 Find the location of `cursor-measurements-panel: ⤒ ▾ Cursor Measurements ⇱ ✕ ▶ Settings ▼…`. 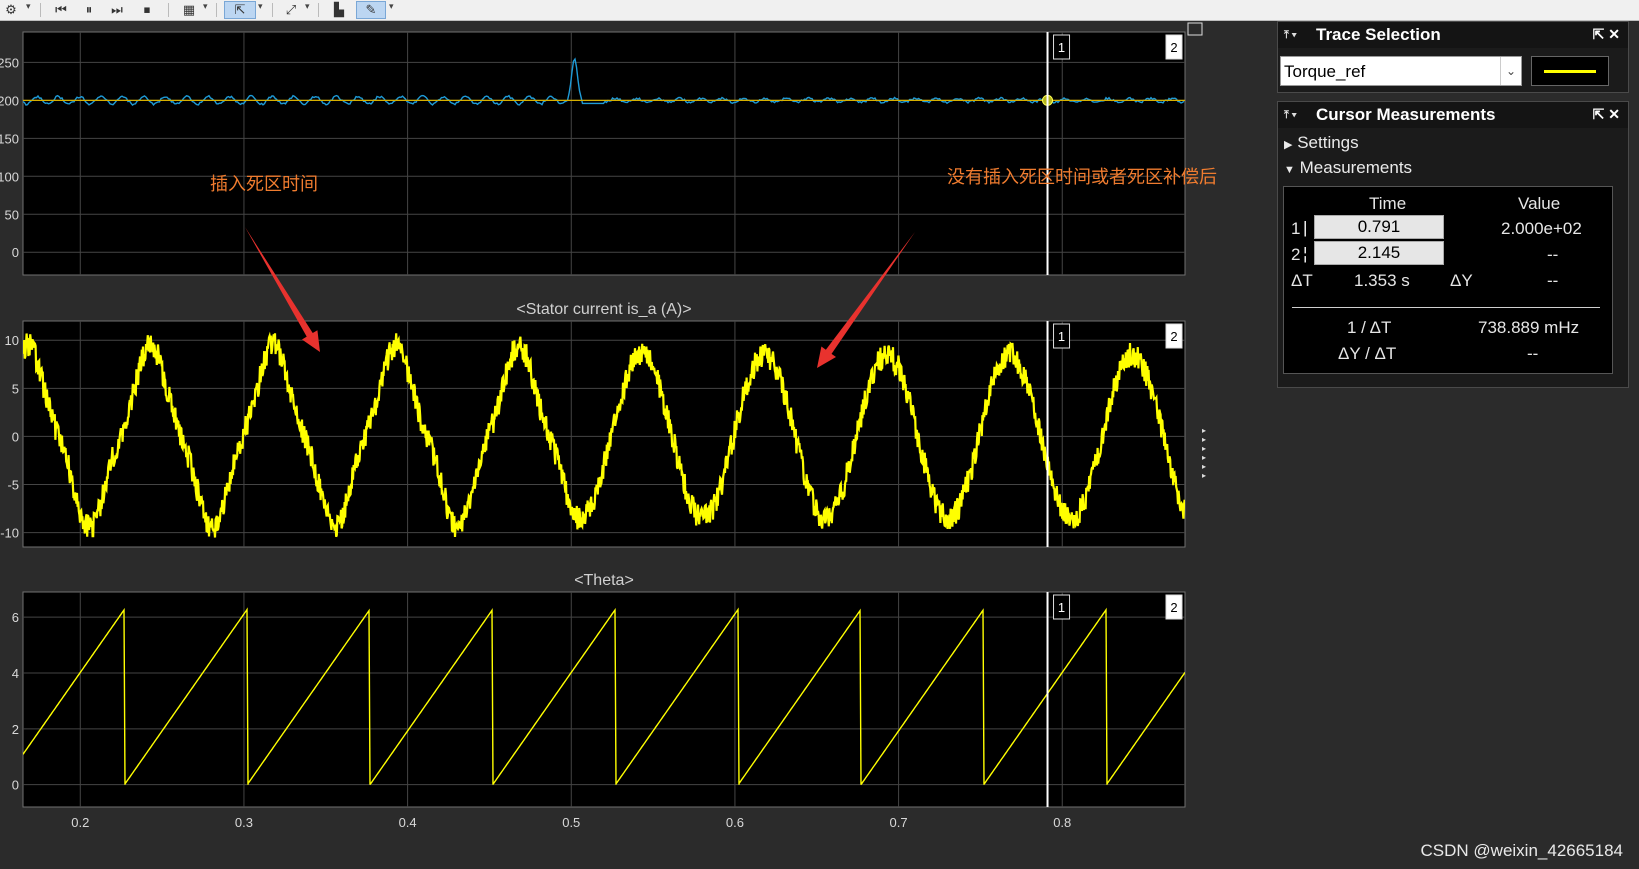

cursor-measurements-panel: ⤒ ▾ Cursor Measurements ⇱ ✕ ▶ Settings ▼… is located at coordinates (1453, 244).